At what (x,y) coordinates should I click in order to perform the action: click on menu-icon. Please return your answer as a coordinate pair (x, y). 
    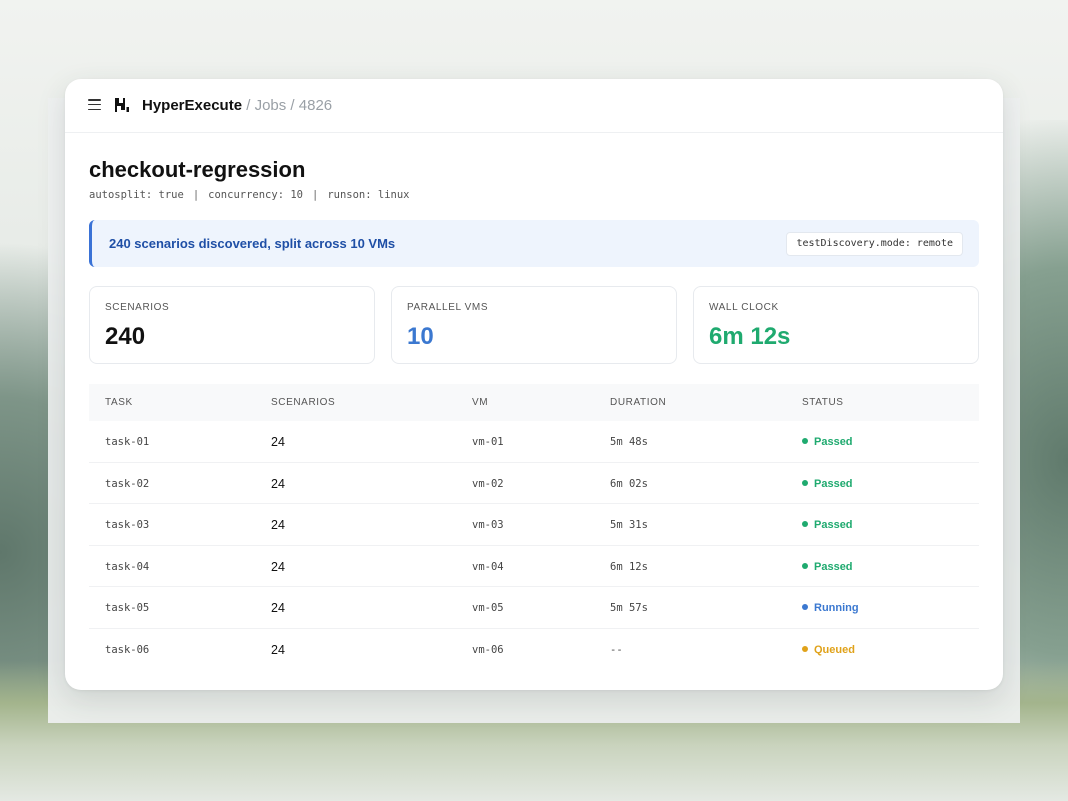
    Looking at the image, I should click on (94, 105).